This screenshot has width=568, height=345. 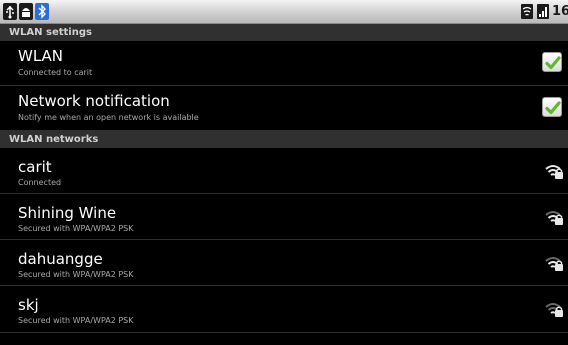 I want to click on wifi-status-icon, so click(x=527, y=11).